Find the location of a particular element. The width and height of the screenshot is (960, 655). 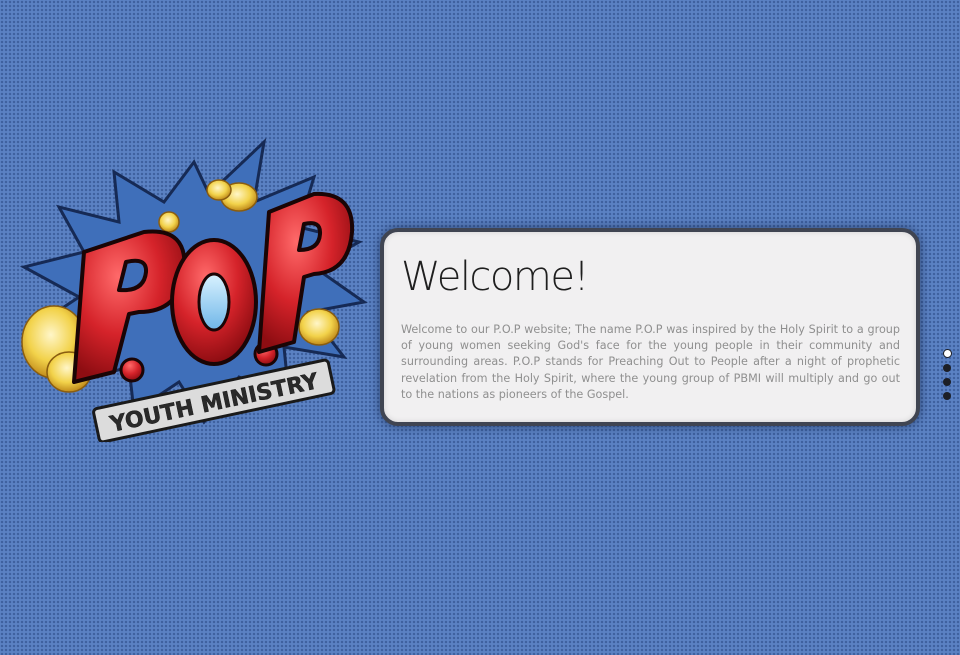

slide-pagination is located at coordinates (947, 377).